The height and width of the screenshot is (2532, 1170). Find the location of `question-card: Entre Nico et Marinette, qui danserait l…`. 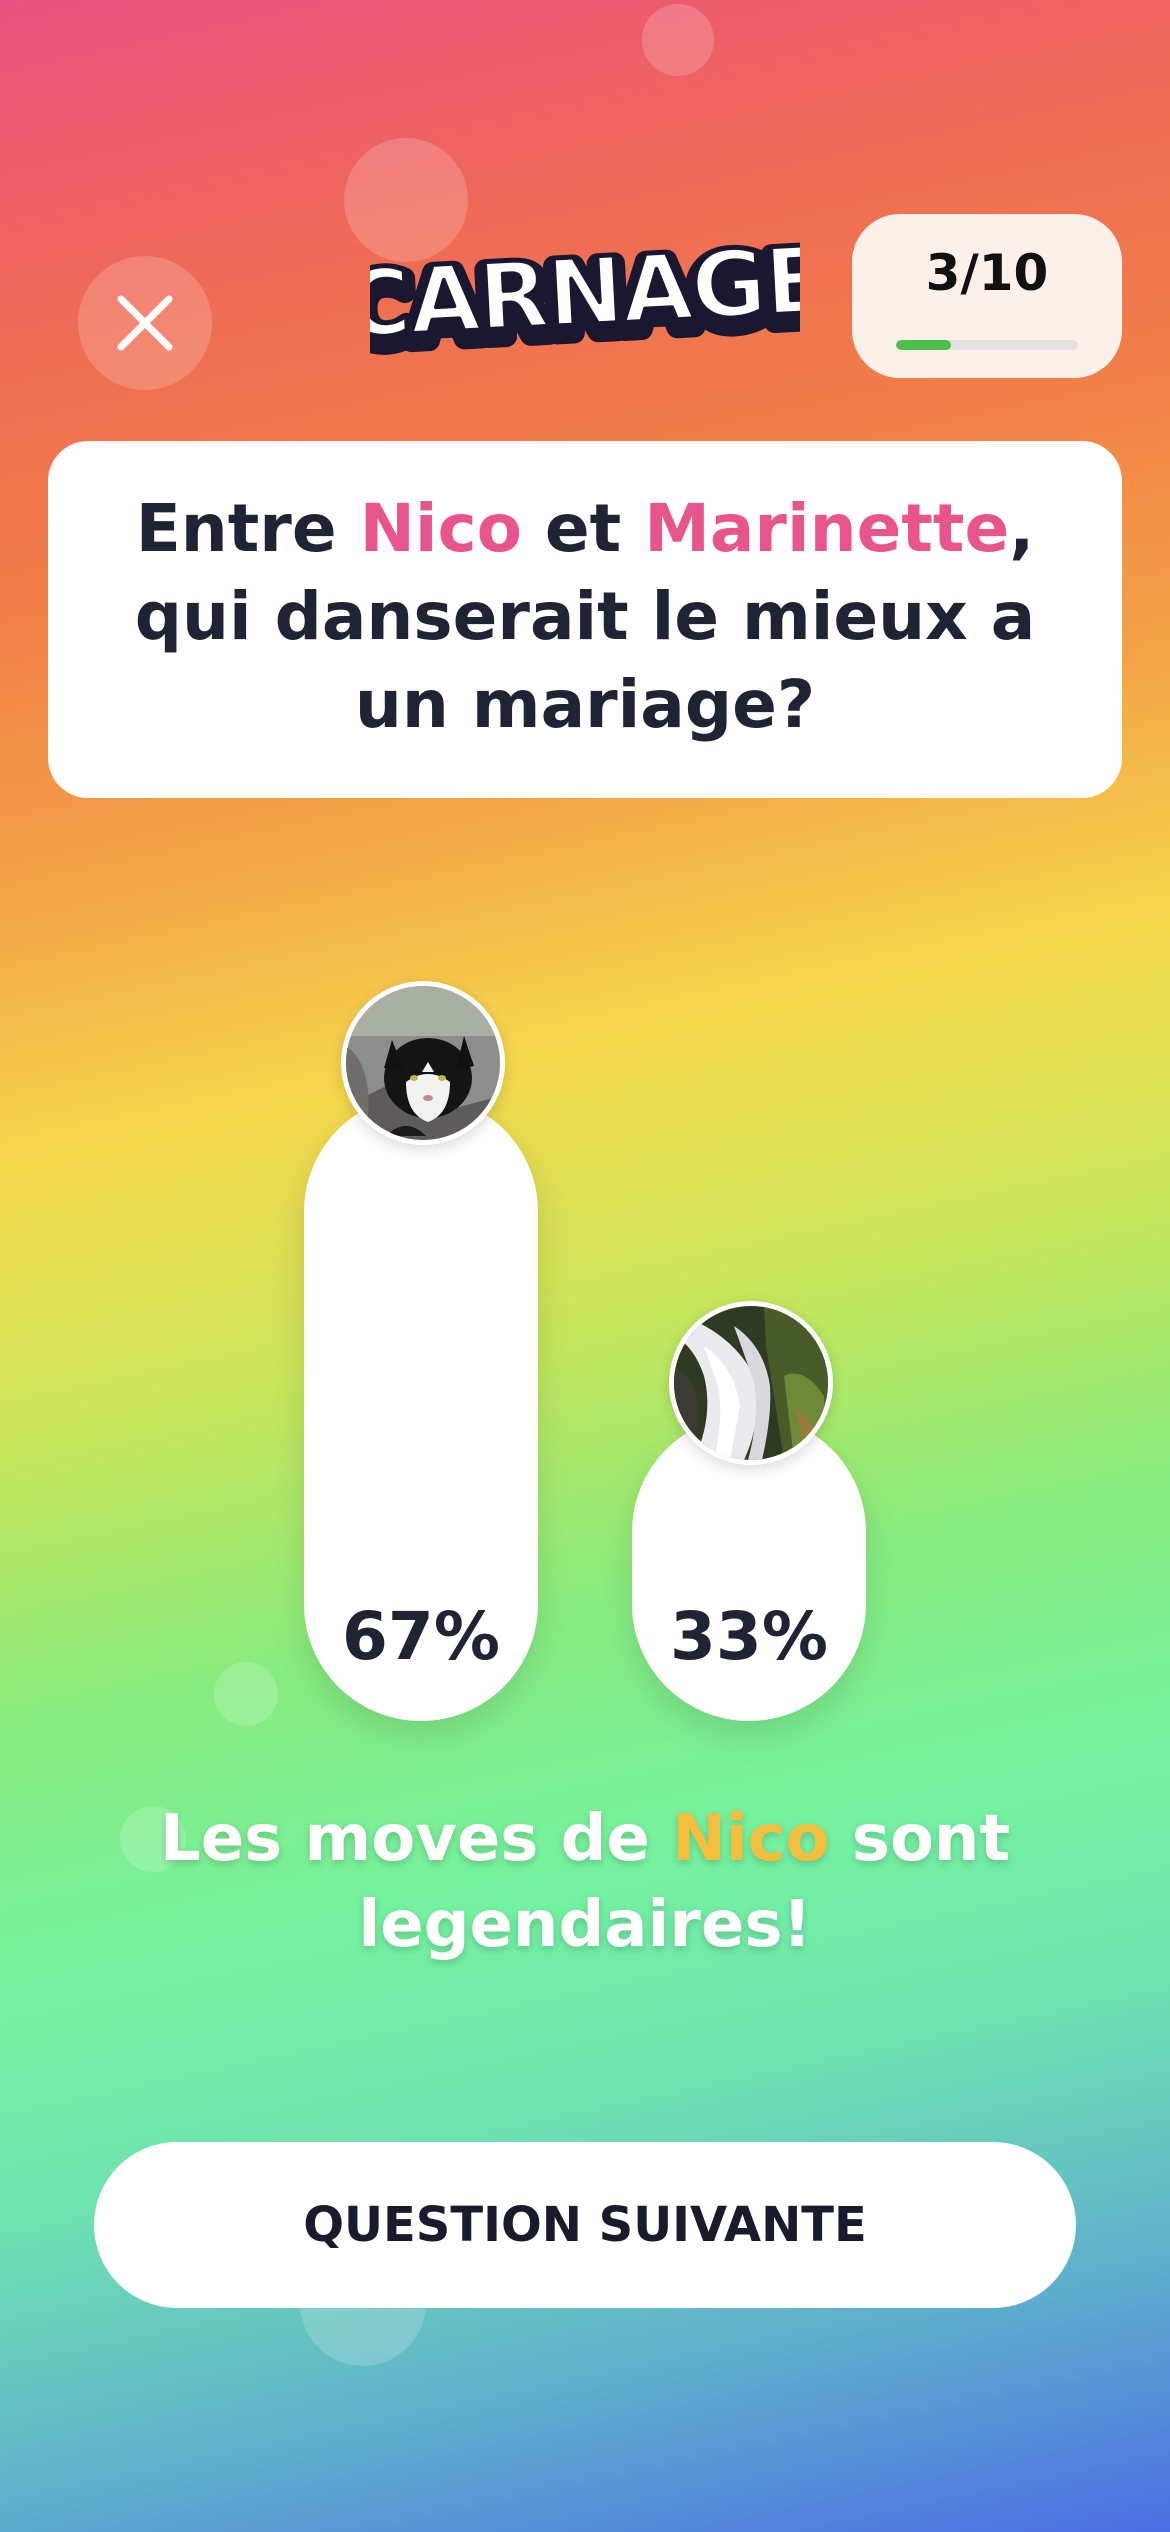

question-card: Entre Nico et Marinette, qui danserait l… is located at coordinates (585, 619).